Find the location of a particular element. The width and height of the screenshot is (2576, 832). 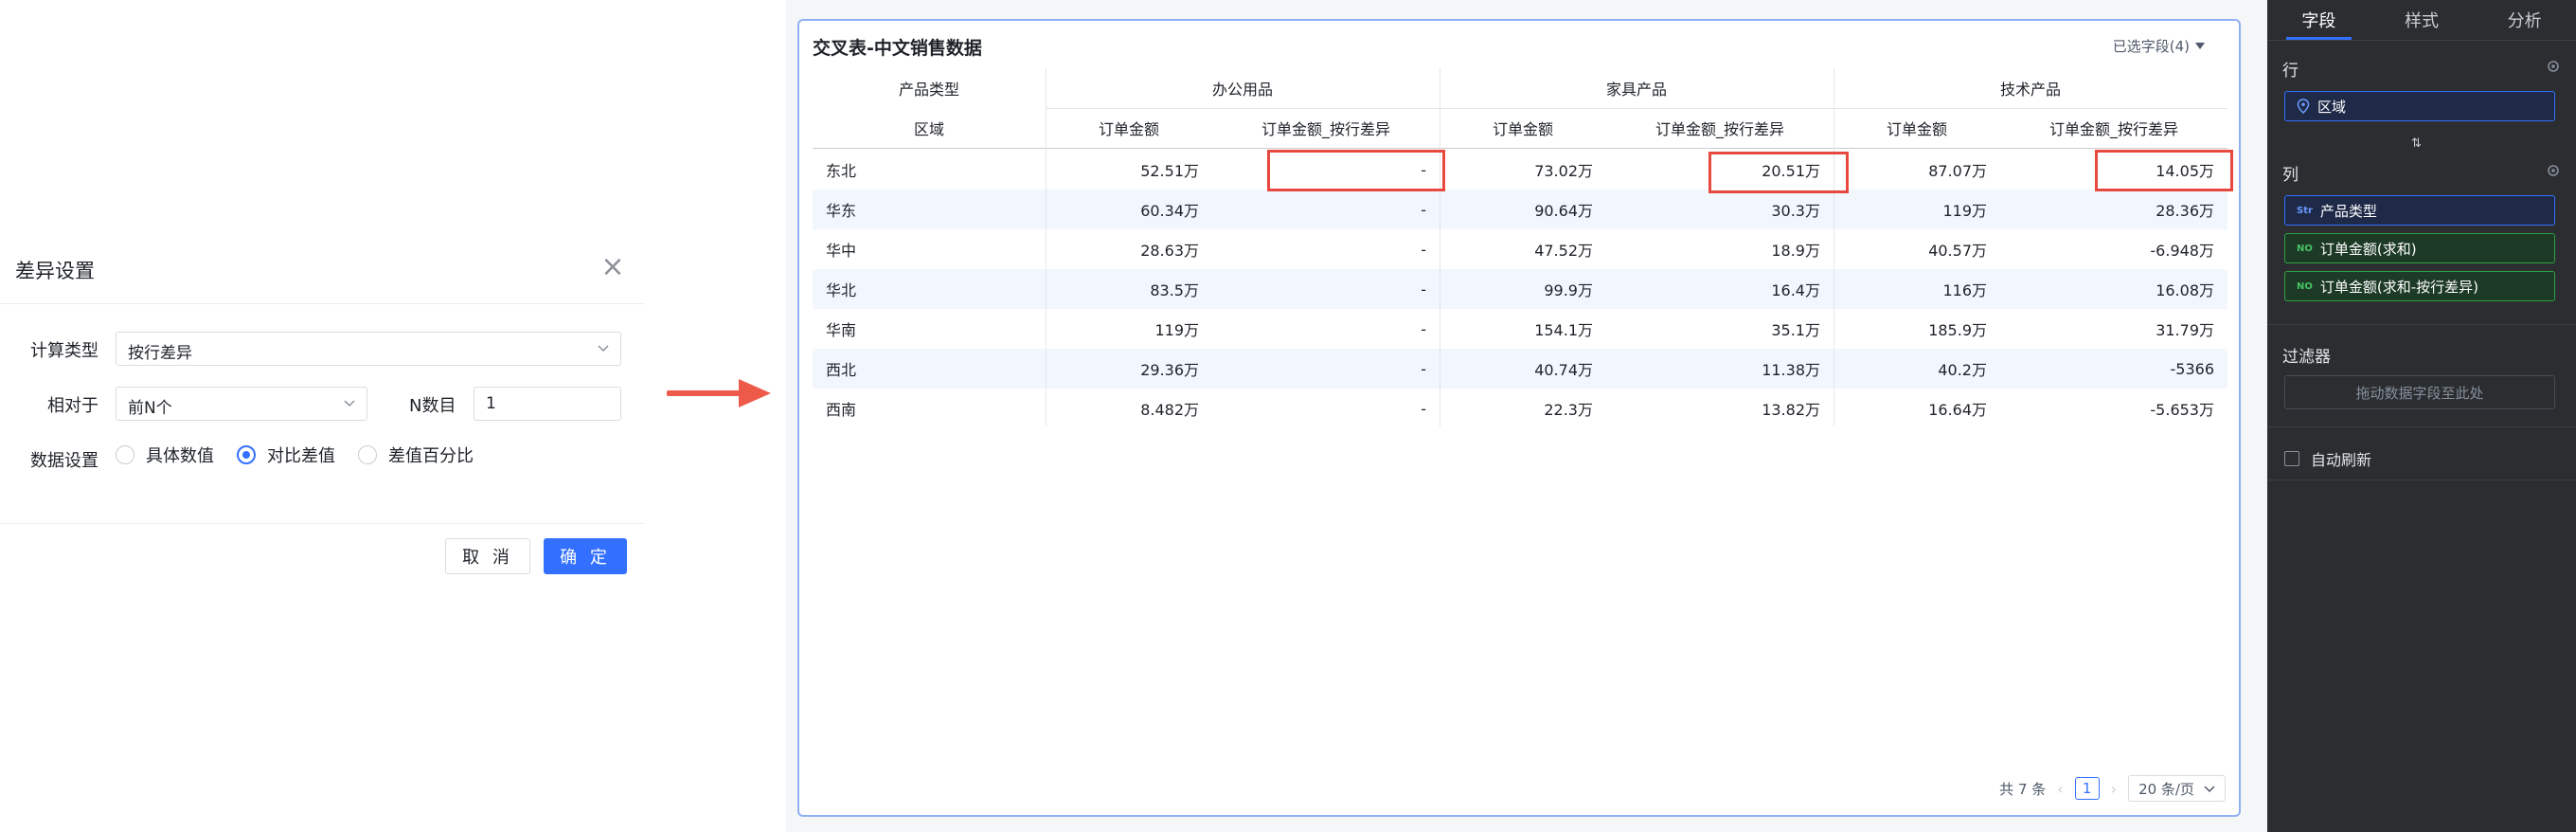

close-icon: × is located at coordinates (613, 267).